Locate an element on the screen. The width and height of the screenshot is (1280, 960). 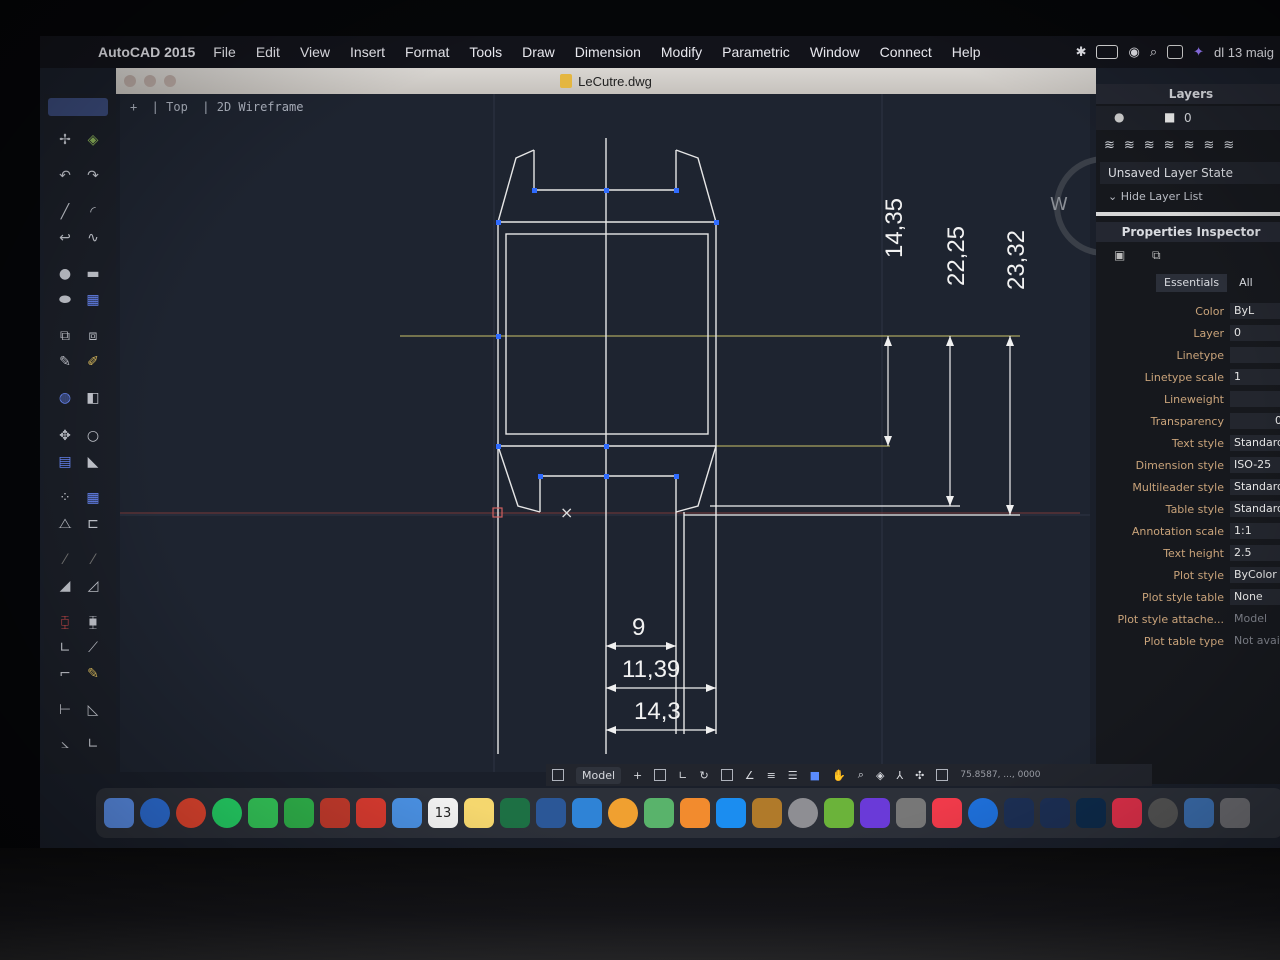
grid-display-icon is located at coordinates (558, 775).